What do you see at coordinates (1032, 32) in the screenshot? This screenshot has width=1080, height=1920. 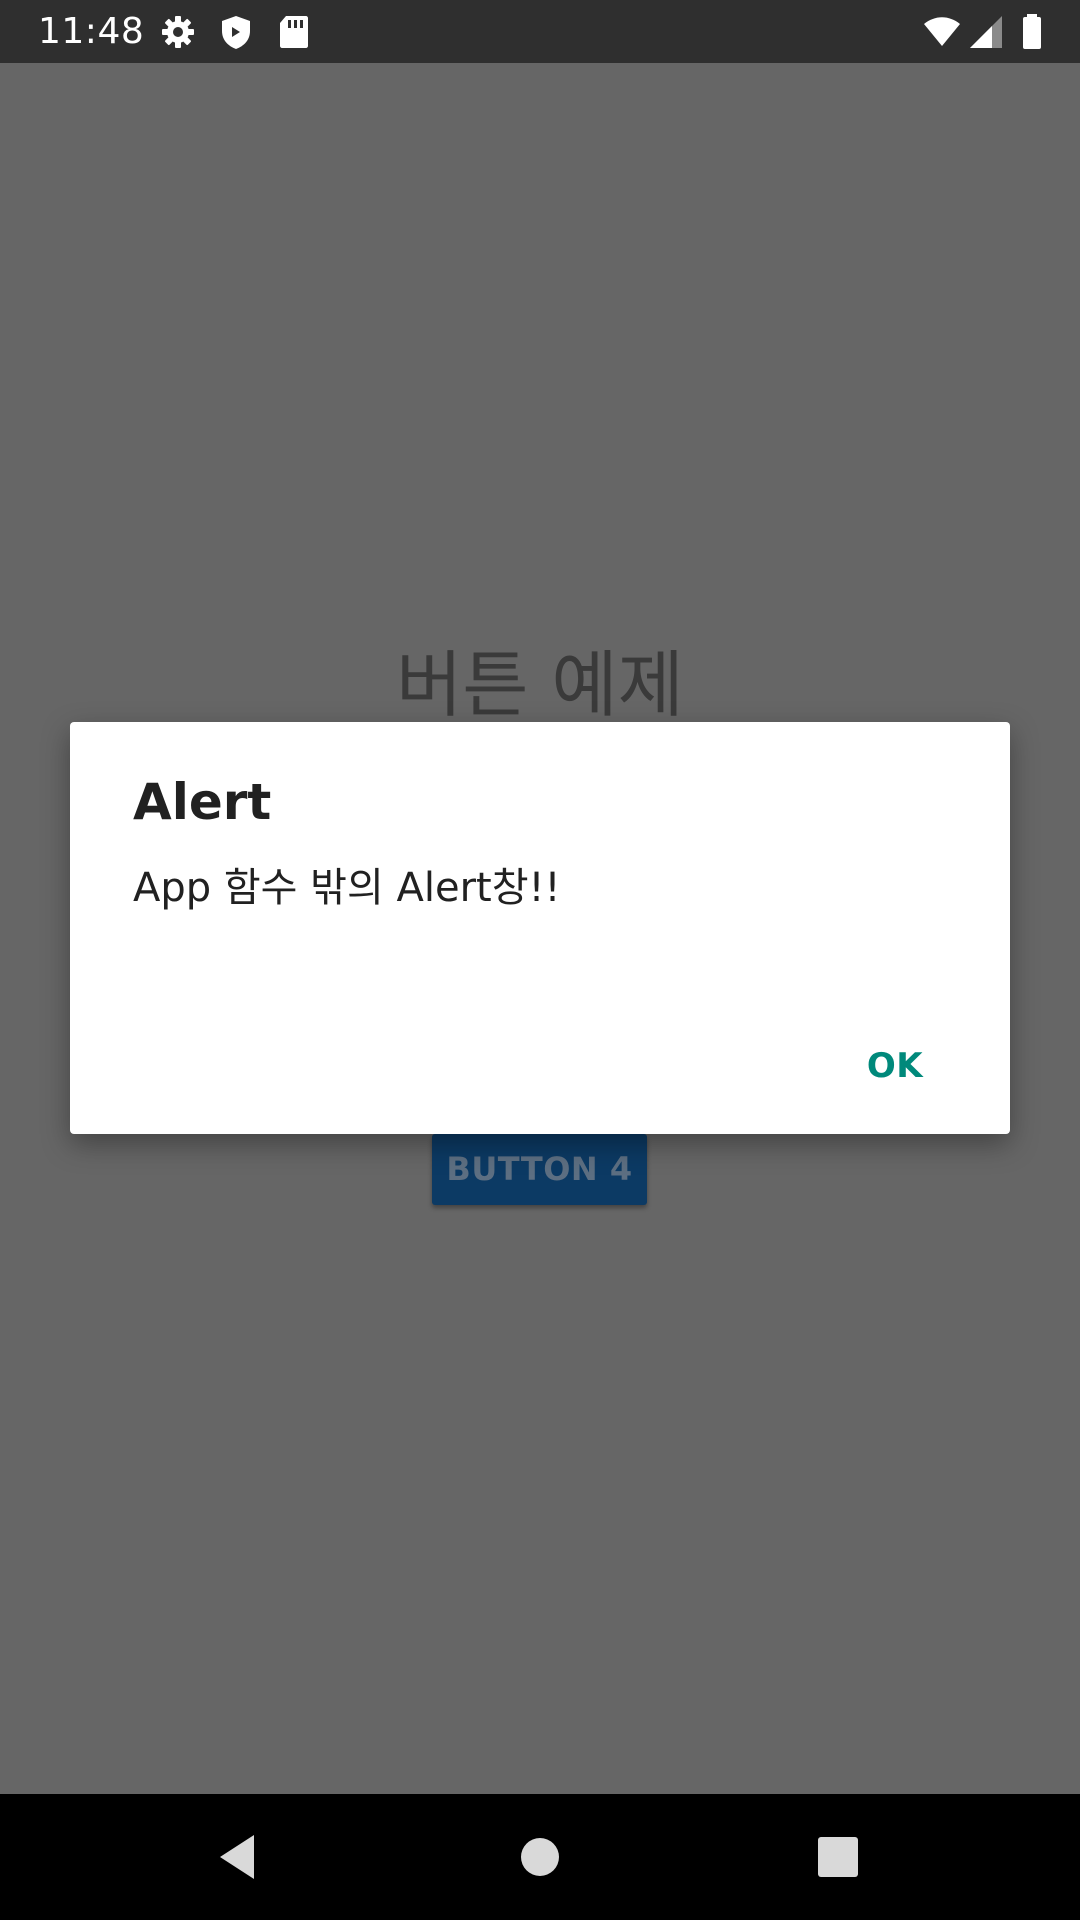 I see `battery-icon` at bounding box center [1032, 32].